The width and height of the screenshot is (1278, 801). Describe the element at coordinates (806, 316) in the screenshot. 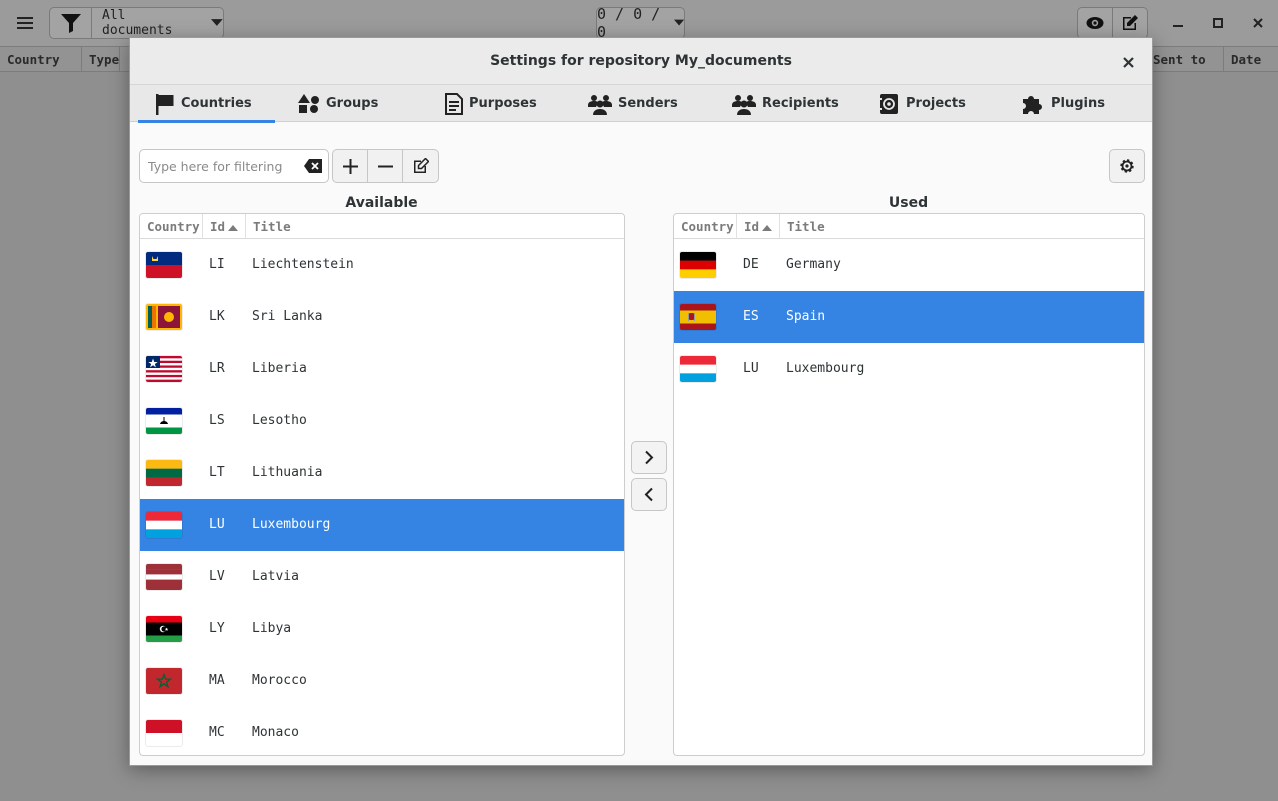

I see `country-title: Spain` at that location.